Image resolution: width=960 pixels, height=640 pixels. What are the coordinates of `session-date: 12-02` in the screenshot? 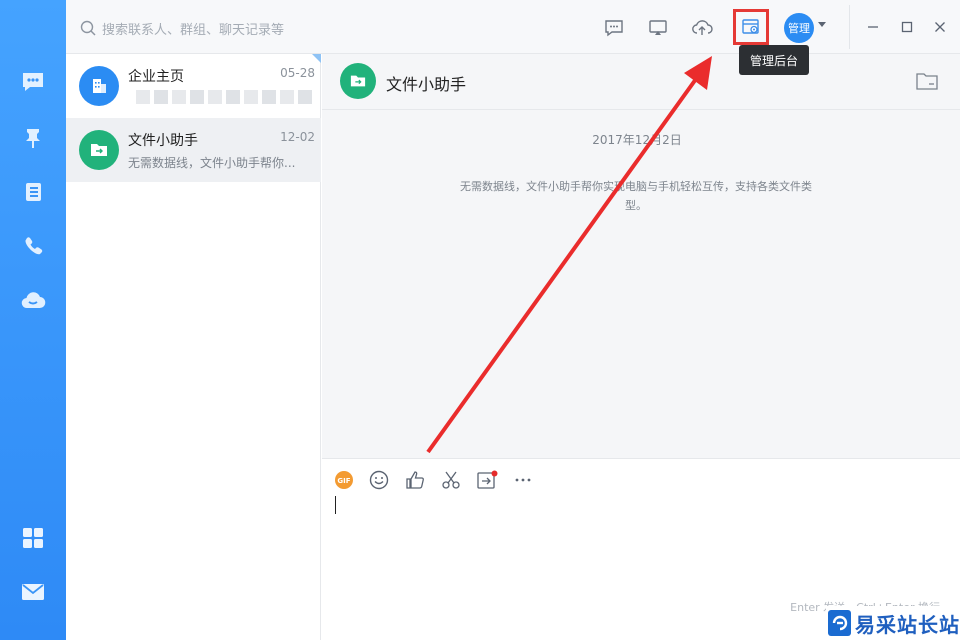 It's located at (297, 137).